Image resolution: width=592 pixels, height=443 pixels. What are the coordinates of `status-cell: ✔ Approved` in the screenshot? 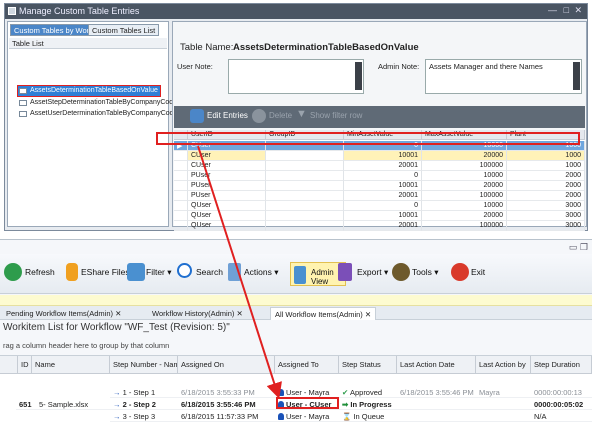 It's located at (368, 392).